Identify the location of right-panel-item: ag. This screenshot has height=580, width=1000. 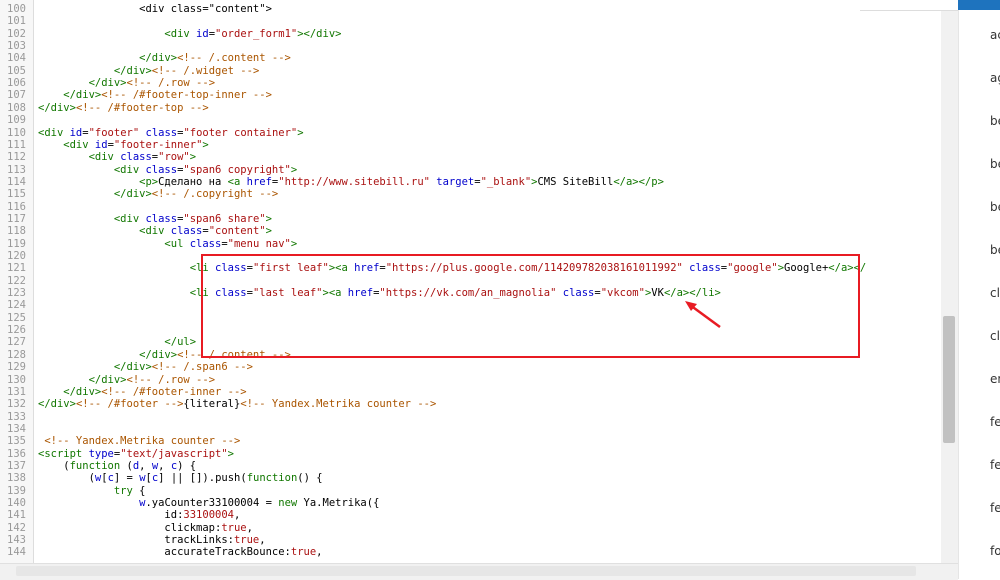
(995, 78).